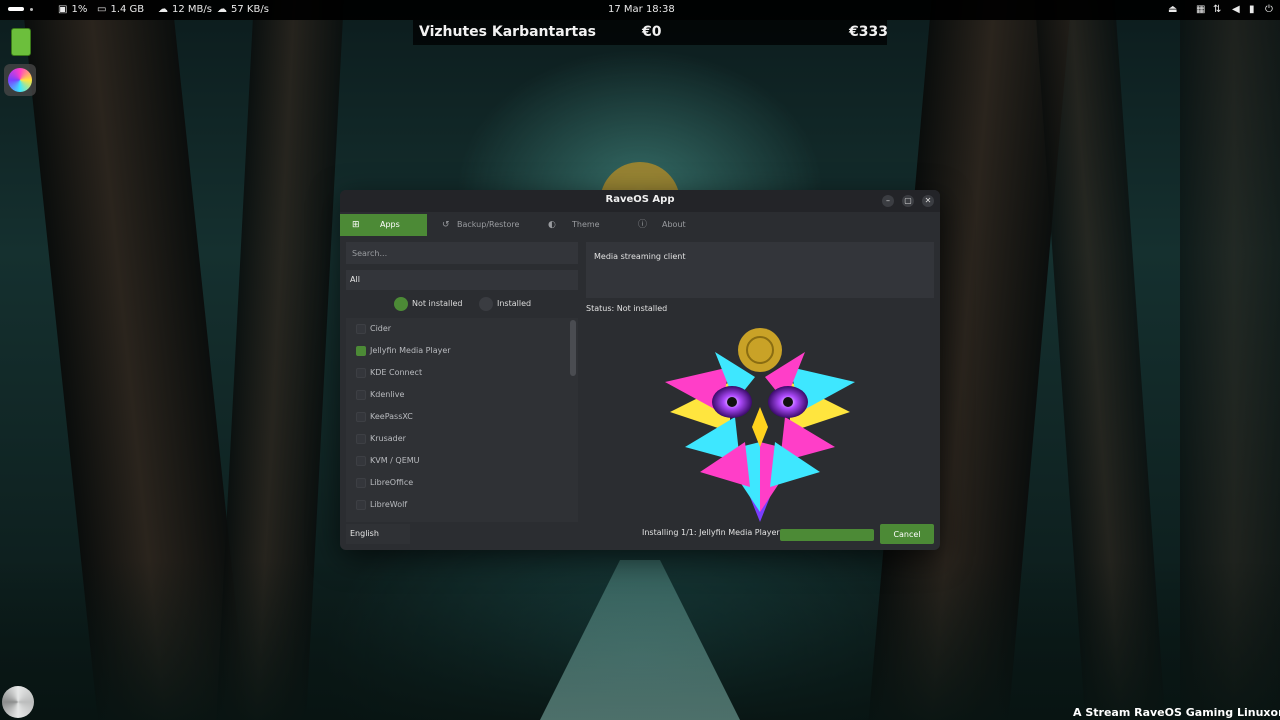  I want to click on language-select: English, so click(378, 534).